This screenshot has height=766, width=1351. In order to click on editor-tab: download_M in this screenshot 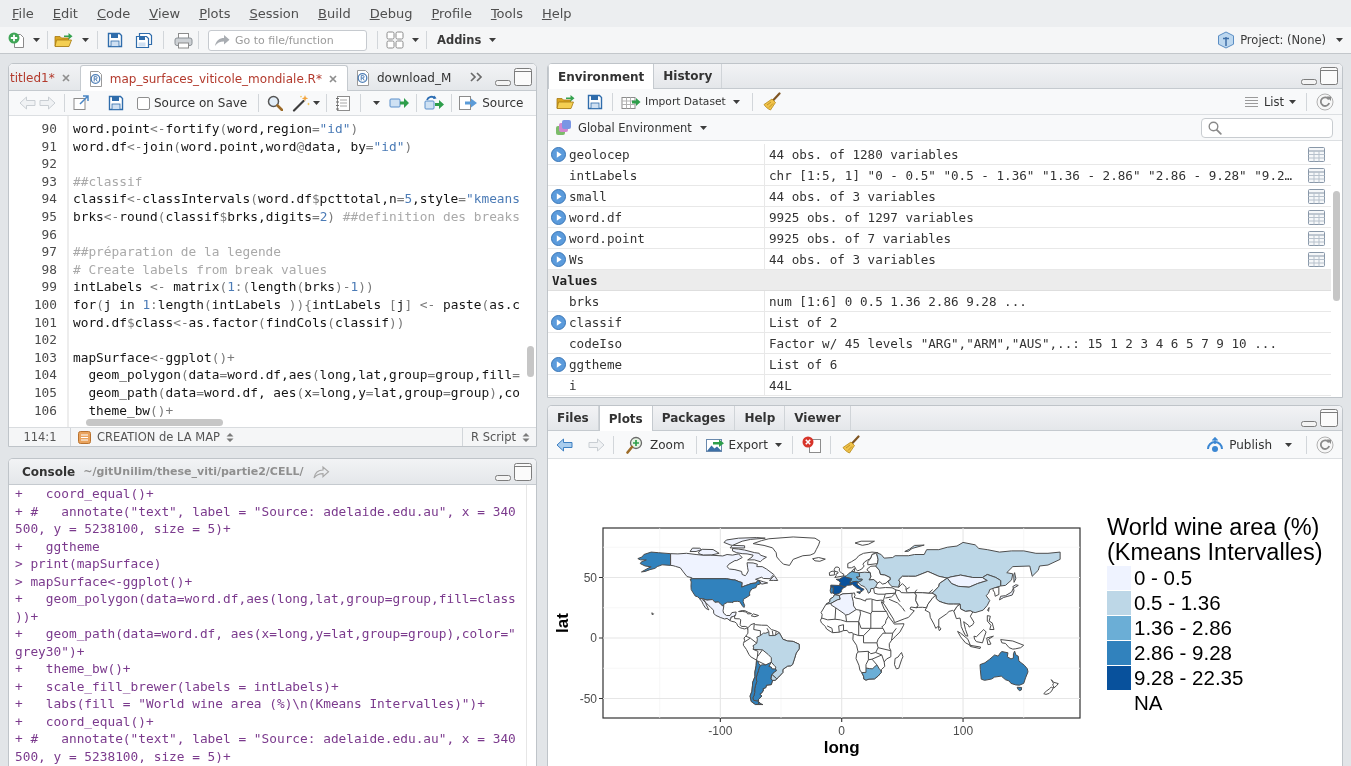, I will do `click(399, 77)`.